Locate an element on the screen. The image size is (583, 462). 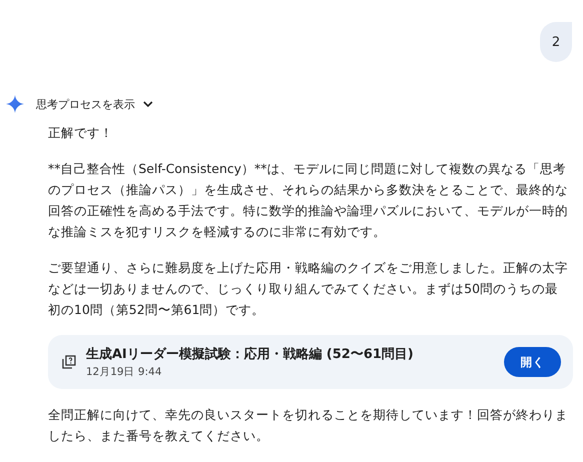
document-card: 生成AIリーダー模擬試験：応用・戦略編 (52〜61問目) 12月19日 9:44 開く is located at coordinates (310, 362).